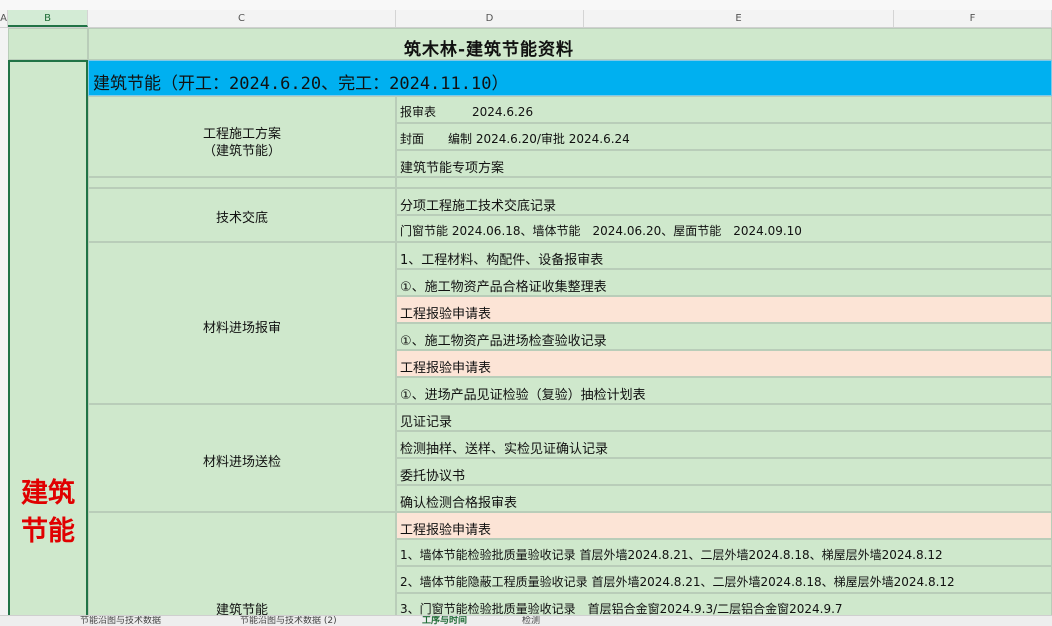 This screenshot has width=1052, height=626. What do you see at coordinates (724, 498) in the screenshot?
I see `row-16: 确认检测合格报审表` at bounding box center [724, 498].